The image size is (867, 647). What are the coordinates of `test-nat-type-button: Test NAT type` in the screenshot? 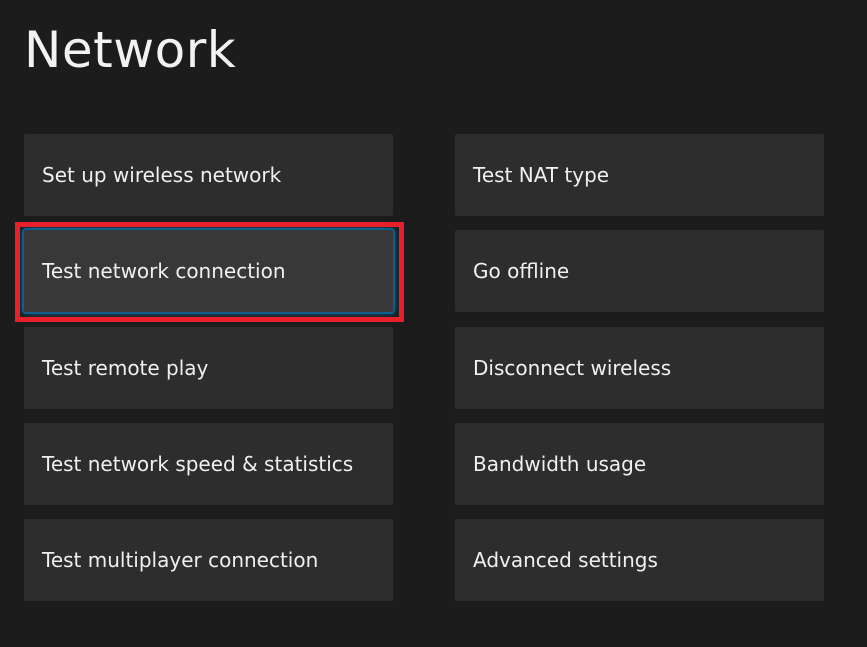 It's located at (639, 175).